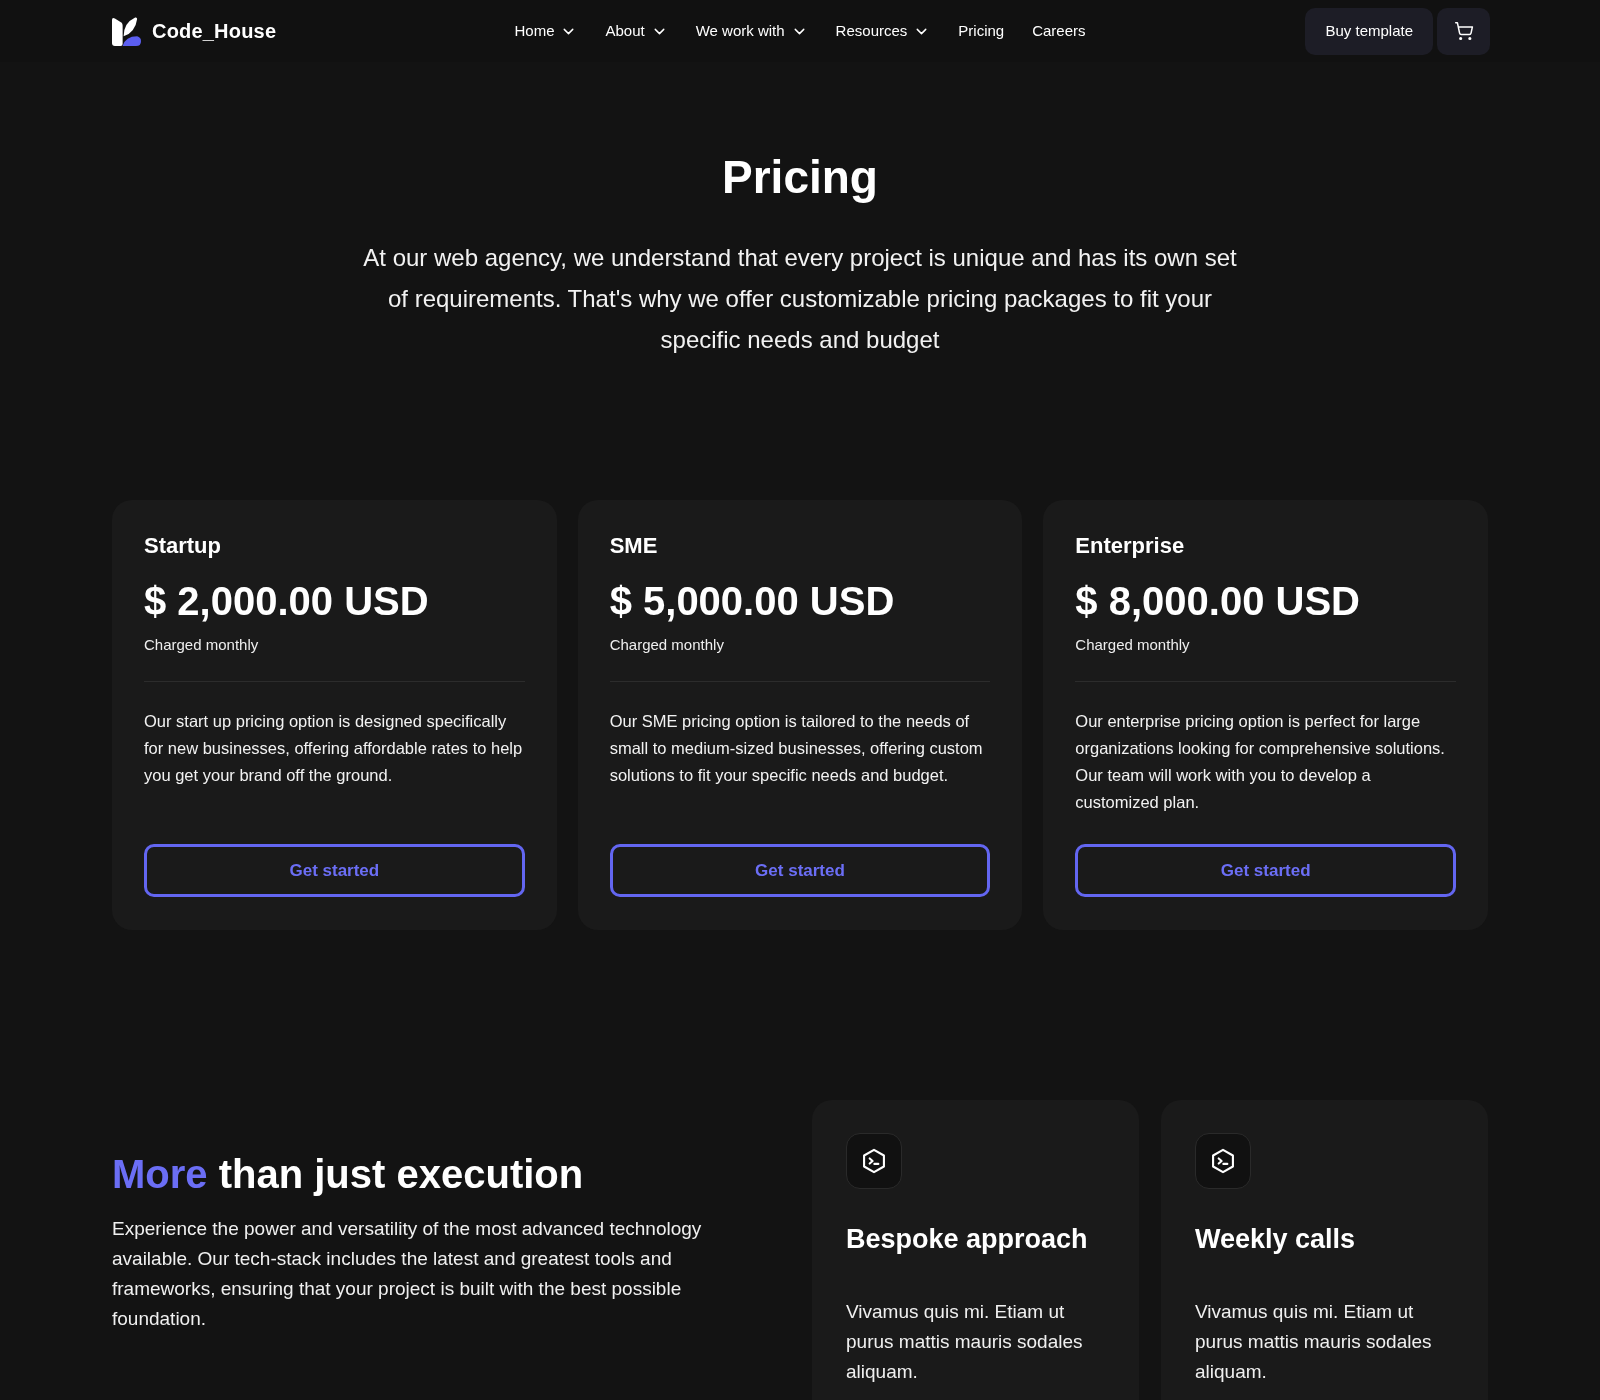  I want to click on cart-button, so click(1463, 31).